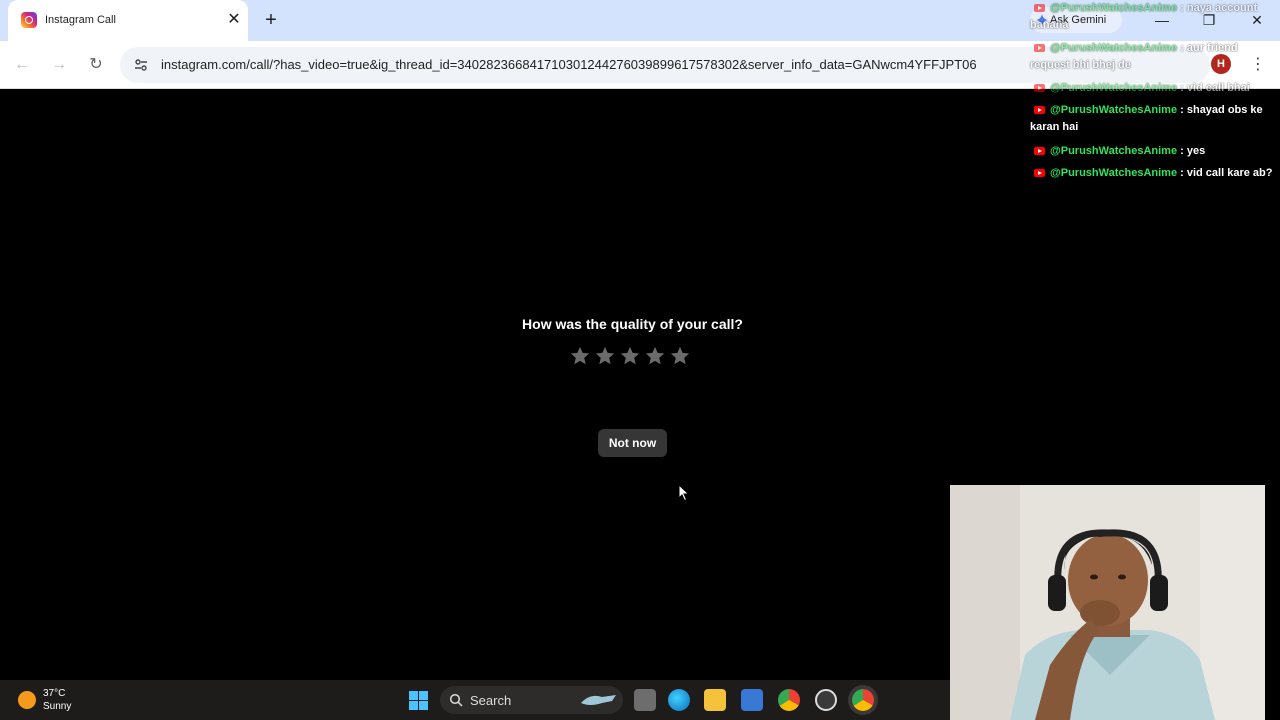  I want to click on chat-message: @PurushWatchesAnime : vid call bhai, so click(1152, 88).